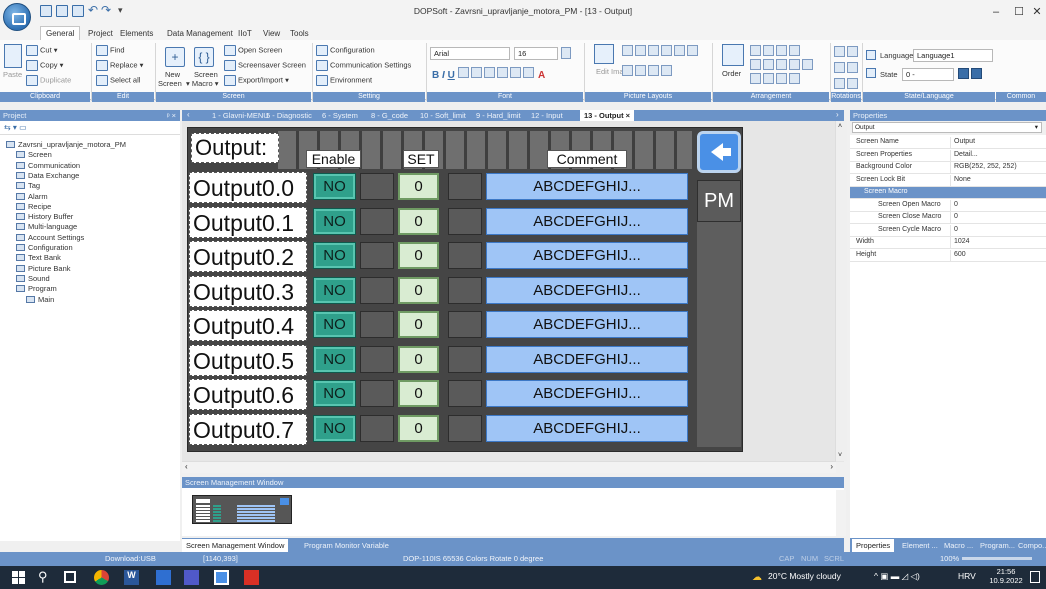 Image resolution: width=1046 pixels, height=589 pixels. I want to click on order-button: Order, so click(731, 73).